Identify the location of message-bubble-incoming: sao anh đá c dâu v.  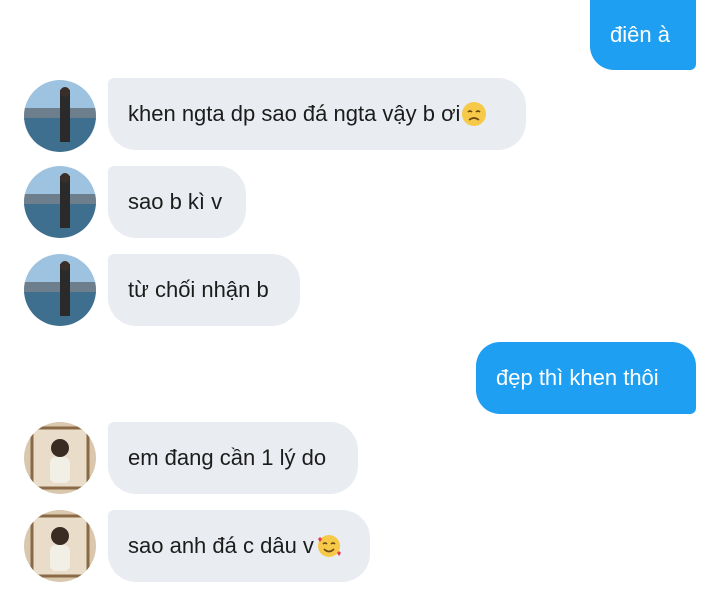
(239, 546).